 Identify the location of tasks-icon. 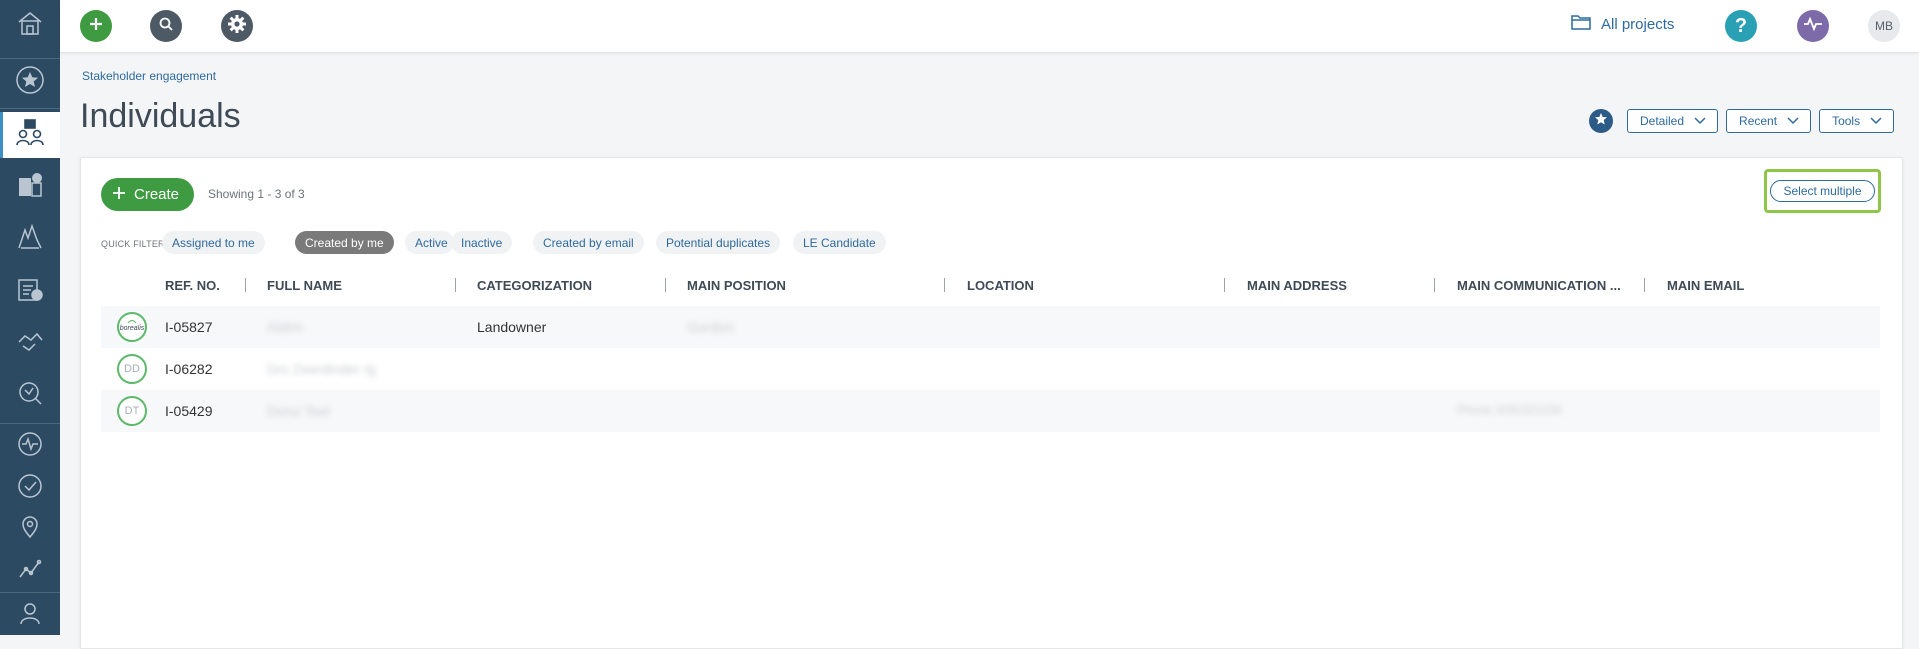
(30, 291).